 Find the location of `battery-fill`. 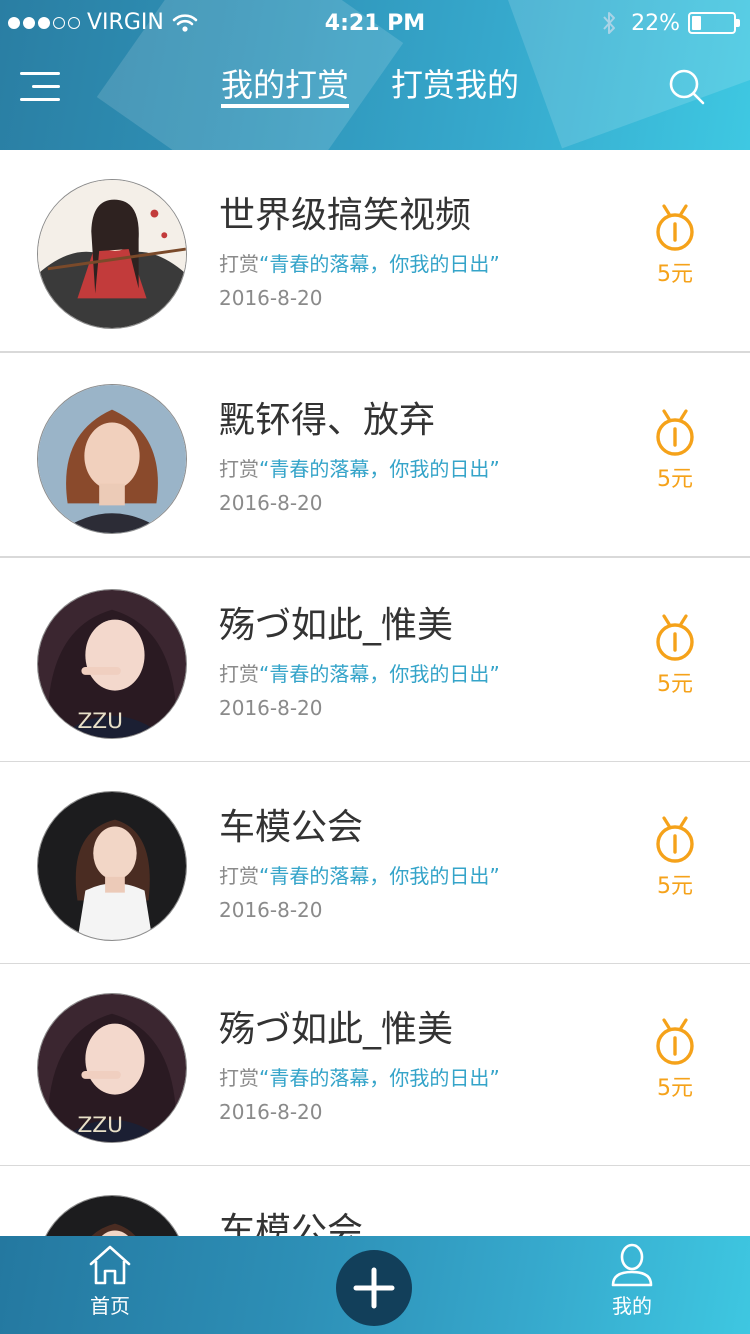

battery-fill is located at coordinates (696, 23).